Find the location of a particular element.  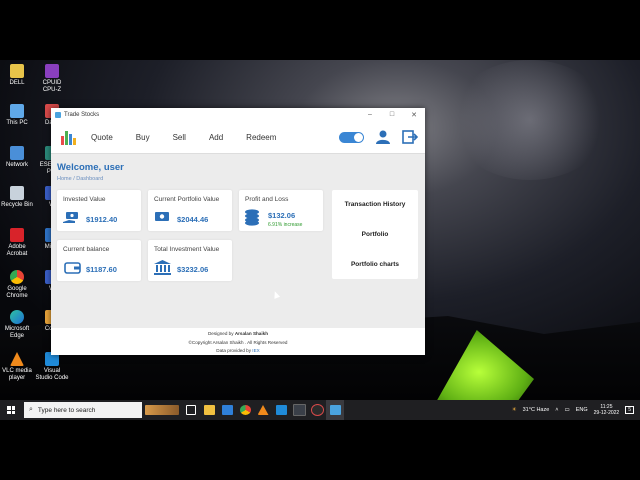

maximize-button: □ is located at coordinates (392, 114).